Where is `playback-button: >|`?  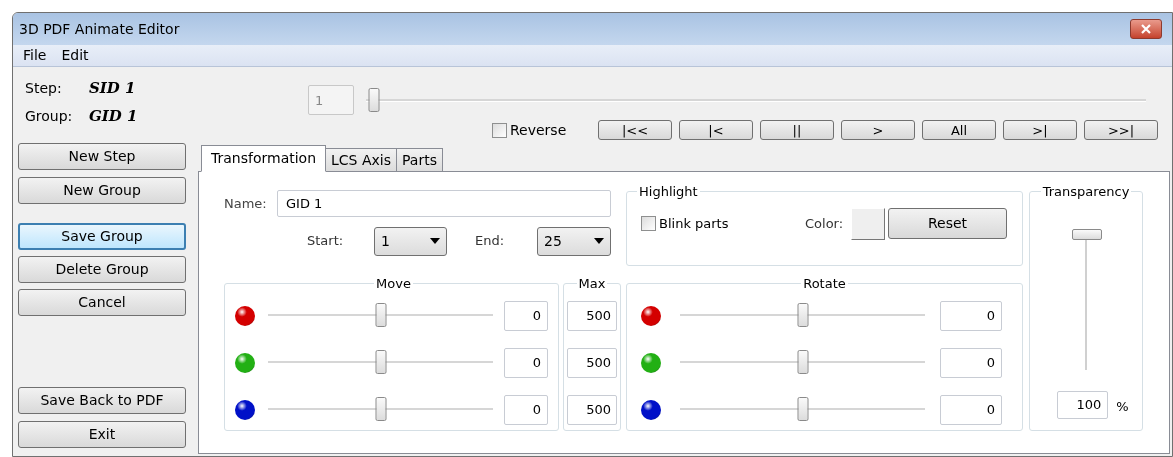
playback-button: >| is located at coordinates (1040, 130).